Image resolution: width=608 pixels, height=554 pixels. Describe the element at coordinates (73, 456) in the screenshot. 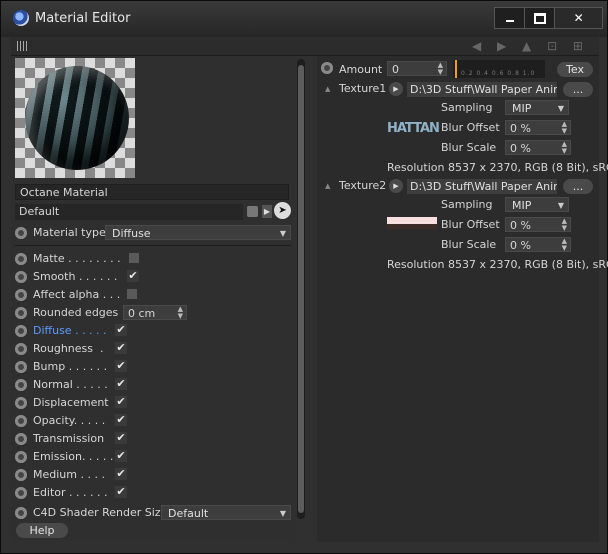

I see `property-label: Emission. . . . .` at that location.